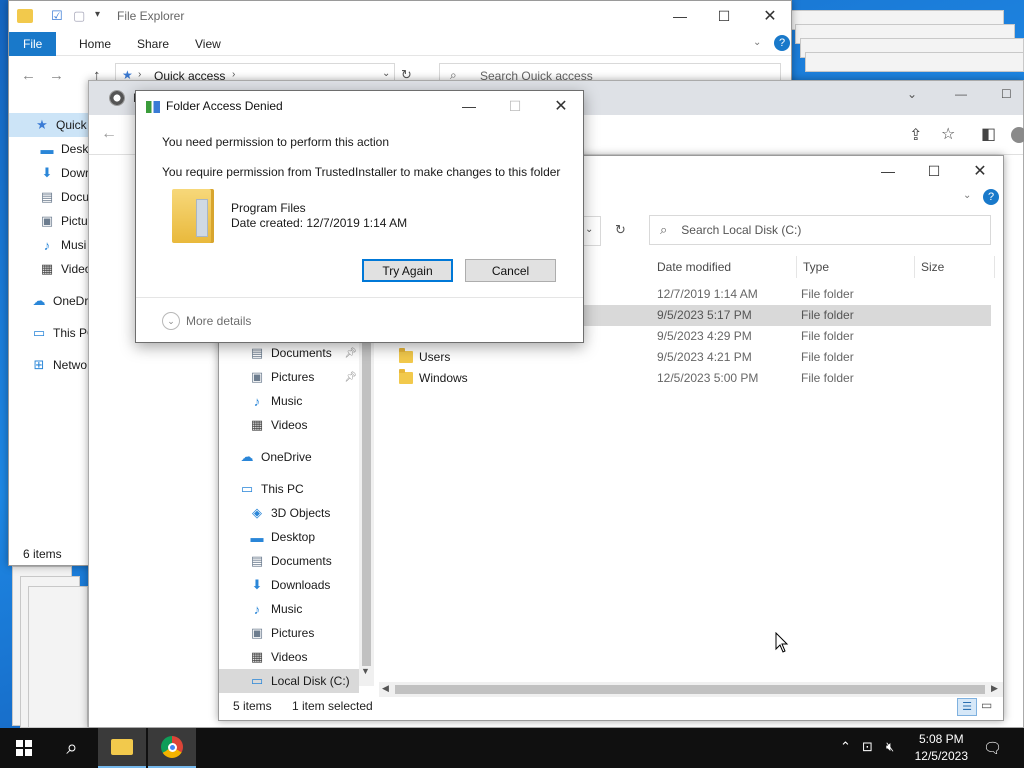  What do you see at coordinates (219, 321) in the screenshot?
I see `more-details-label: More details` at bounding box center [219, 321].